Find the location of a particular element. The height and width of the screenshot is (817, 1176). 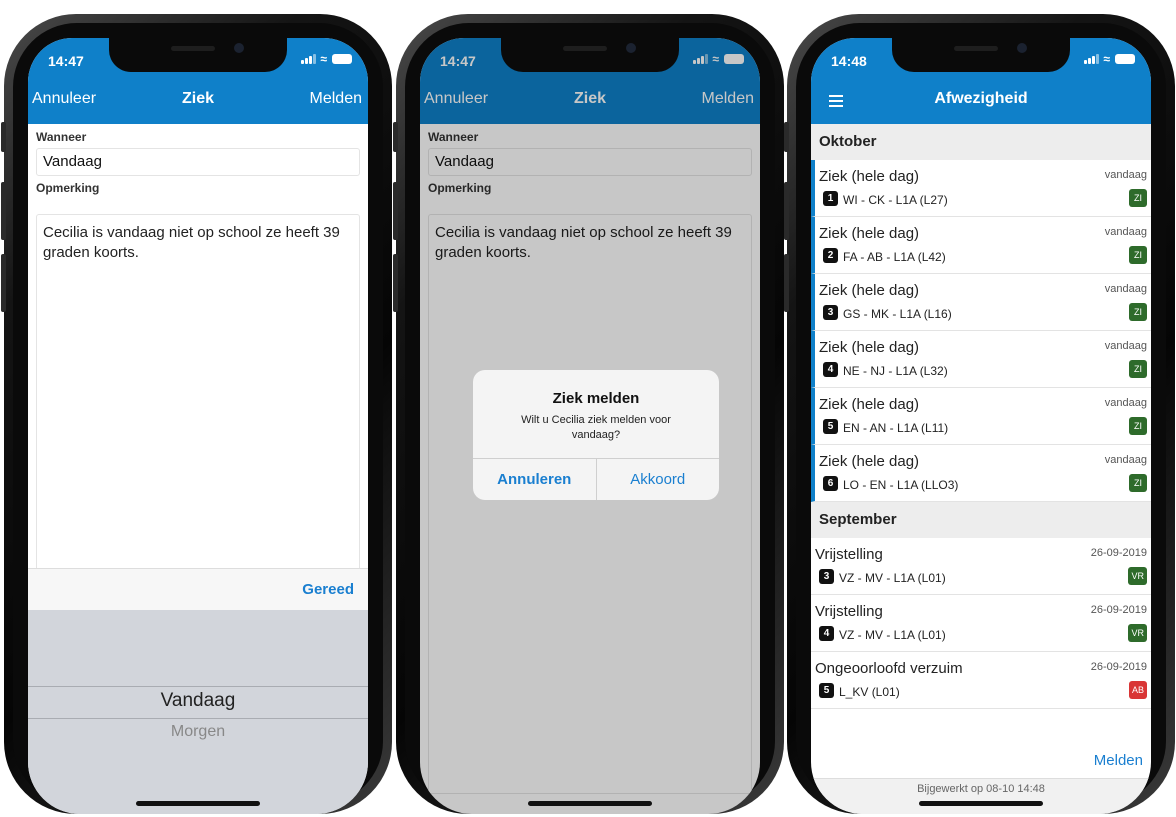

alert-message: Wilt u Cecilia ziek melden voor vandaag? is located at coordinates (596, 427).